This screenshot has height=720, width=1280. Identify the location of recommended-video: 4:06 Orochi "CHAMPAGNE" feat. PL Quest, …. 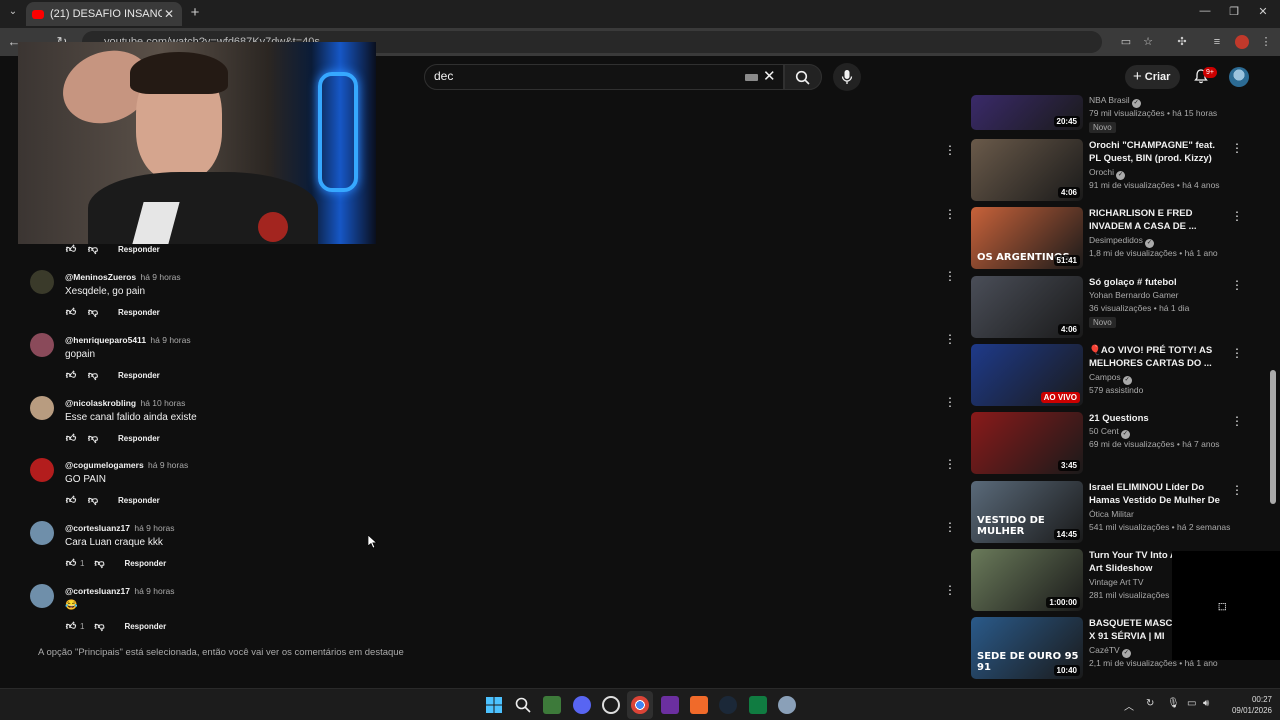
(1111, 171).